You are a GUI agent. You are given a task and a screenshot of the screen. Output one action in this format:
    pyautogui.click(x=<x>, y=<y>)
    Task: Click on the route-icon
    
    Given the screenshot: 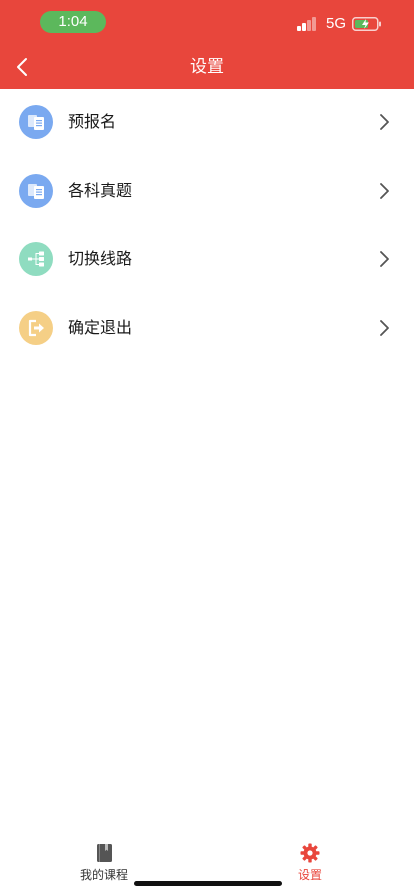 What is the action you would take?
    pyautogui.click(x=36, y=259)
    